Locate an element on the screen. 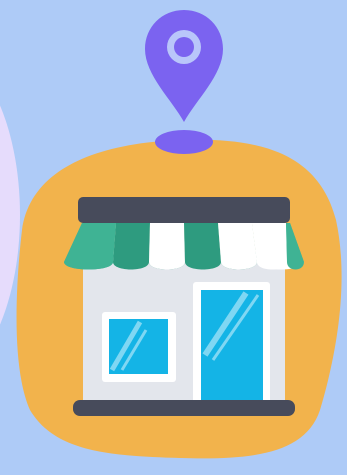 This screenshot has height=475, width=347. store-door is located at coordinates (231, 343).